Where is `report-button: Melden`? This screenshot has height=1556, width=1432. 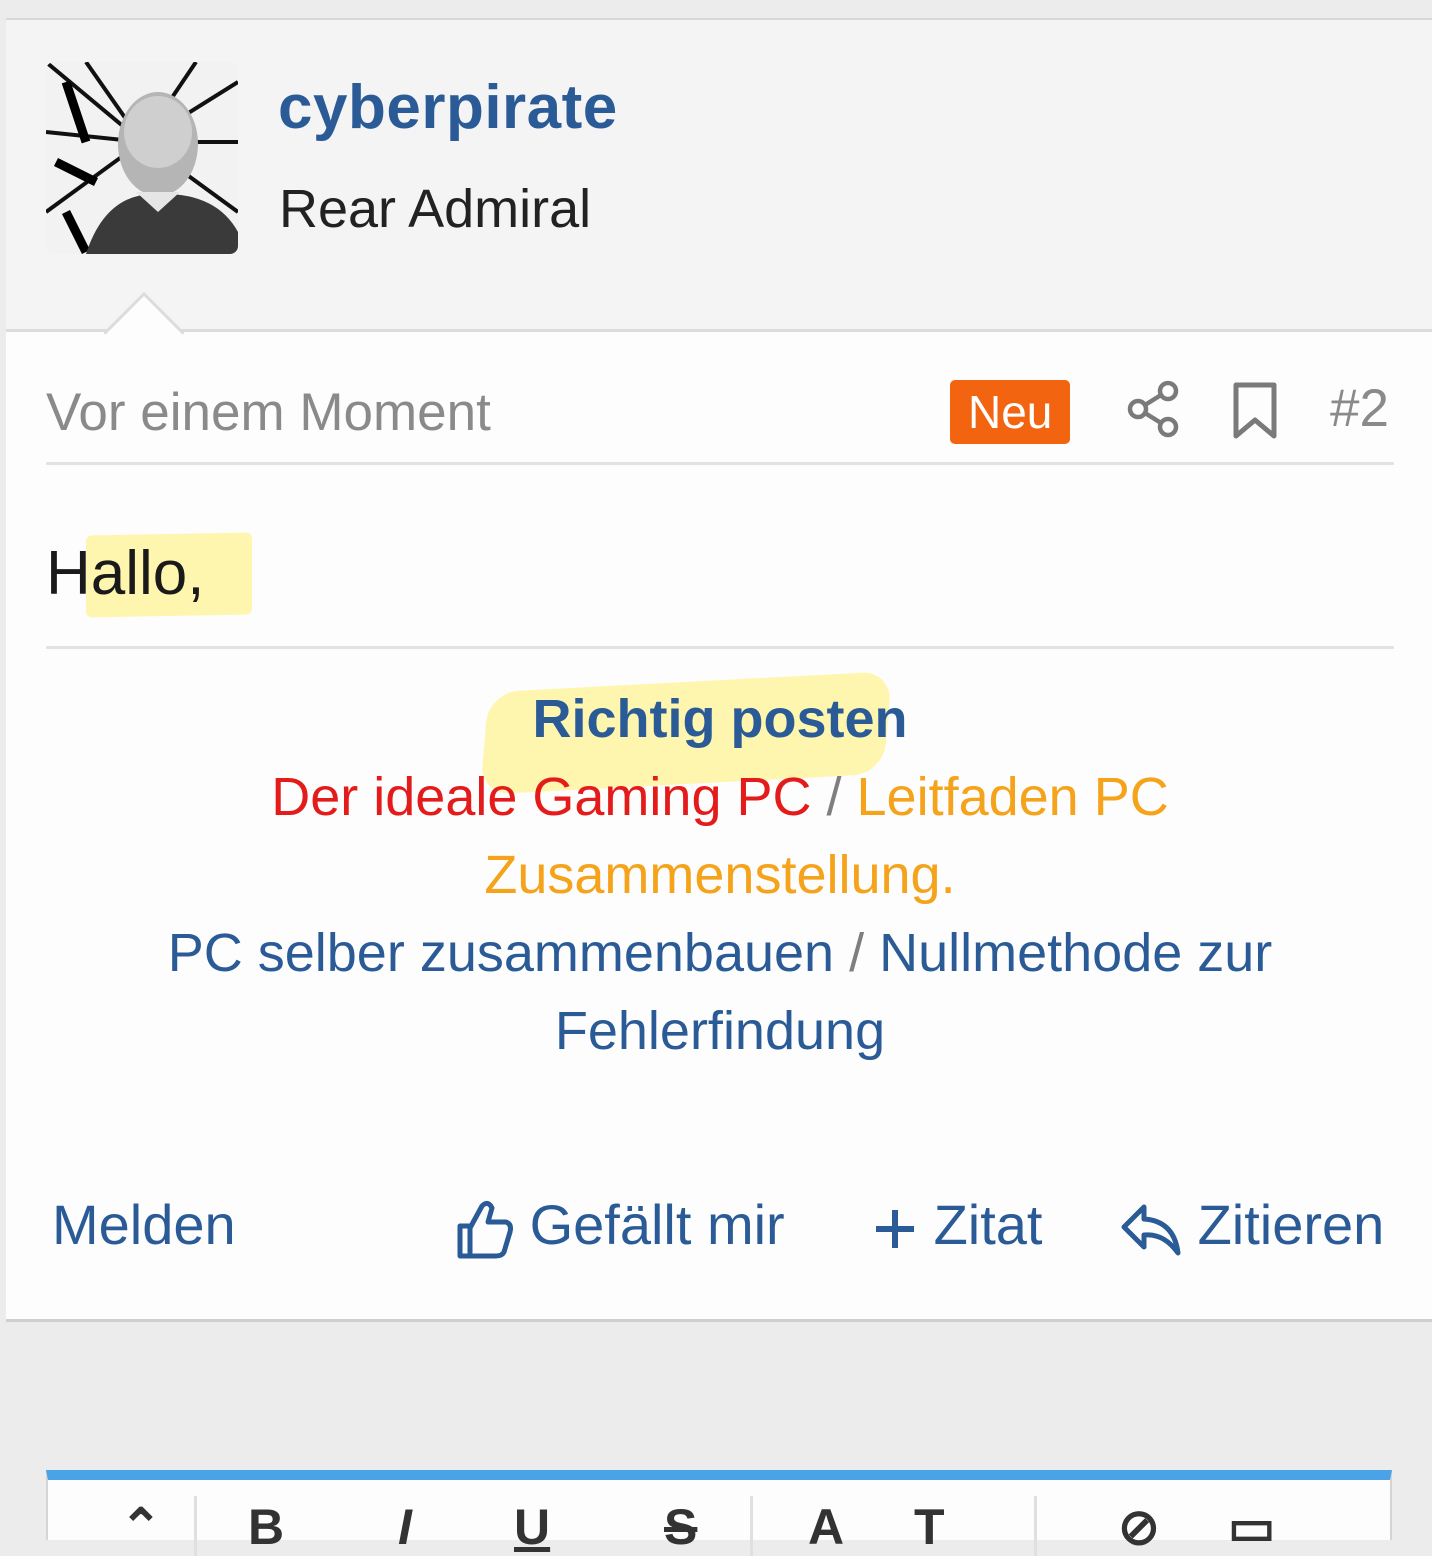 report-button: Melden is located at coordinates (144, 1224).